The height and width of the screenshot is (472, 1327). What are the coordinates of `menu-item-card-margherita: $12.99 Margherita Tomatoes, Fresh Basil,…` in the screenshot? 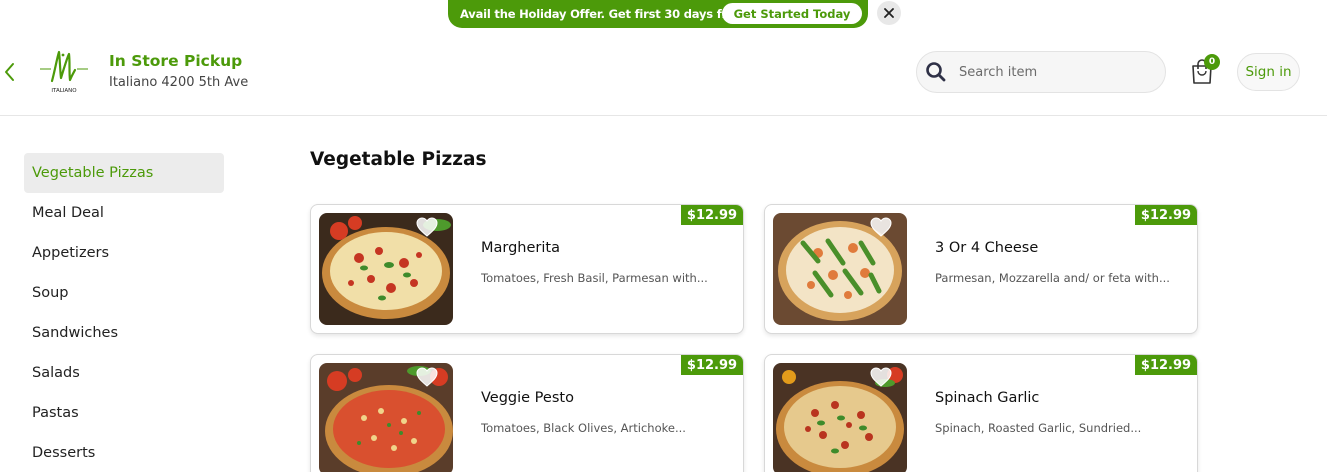 It's located at (527, 269).